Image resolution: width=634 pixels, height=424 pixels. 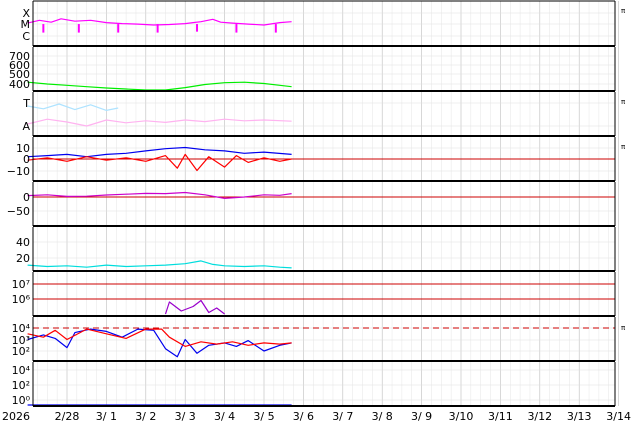 What do you see at coordinates (21, 370) in the screenshot?
I see `y-tick-label: 10⁴` at bounding box center [21, 370].